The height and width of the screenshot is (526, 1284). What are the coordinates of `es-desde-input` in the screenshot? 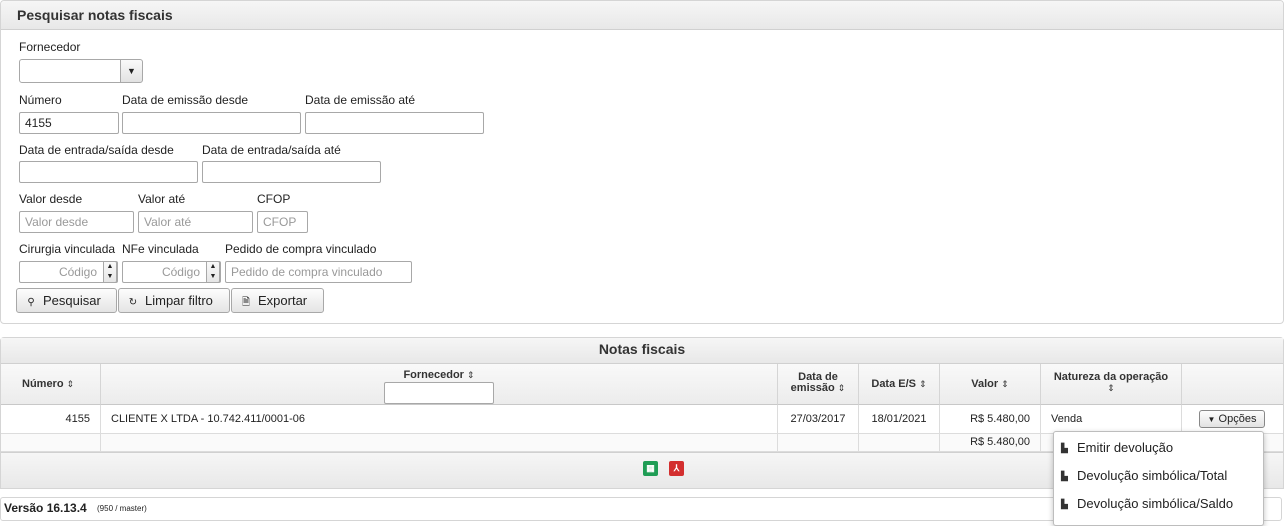 It's located at (108, 172).